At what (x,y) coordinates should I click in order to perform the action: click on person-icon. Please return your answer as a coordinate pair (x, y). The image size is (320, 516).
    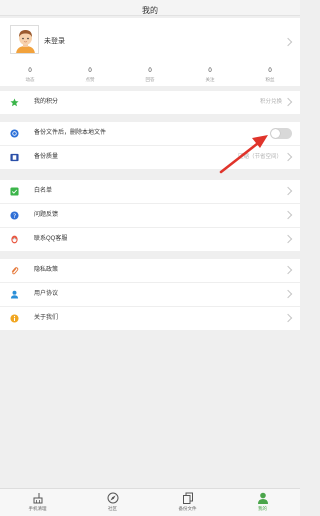
    Looking at the image, I should click on (262, 498).